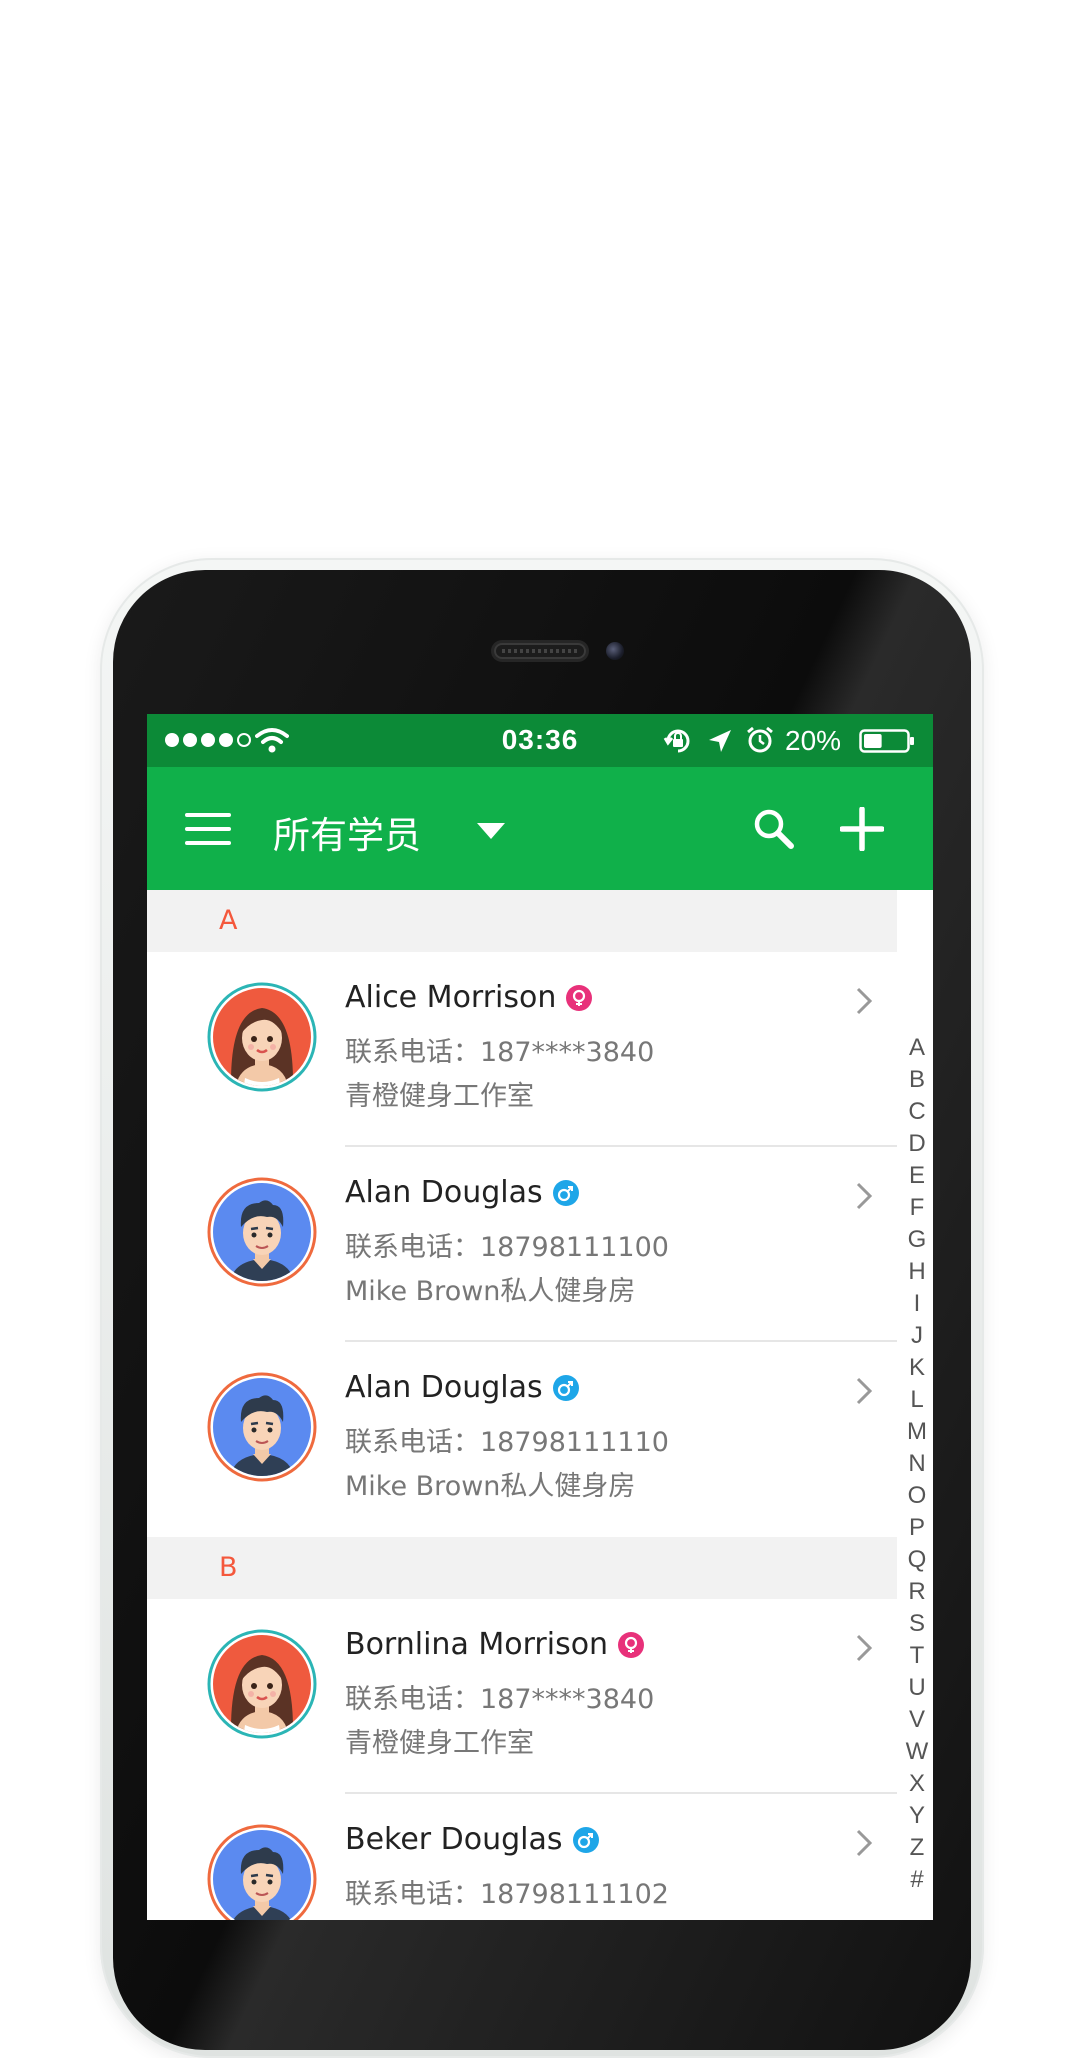 This screenshot has height=2058, width=1080. What do you see at coordinates (540, 651) in the screenshot?
I see `earpiece-speaker` at bounding box center [540, 651].